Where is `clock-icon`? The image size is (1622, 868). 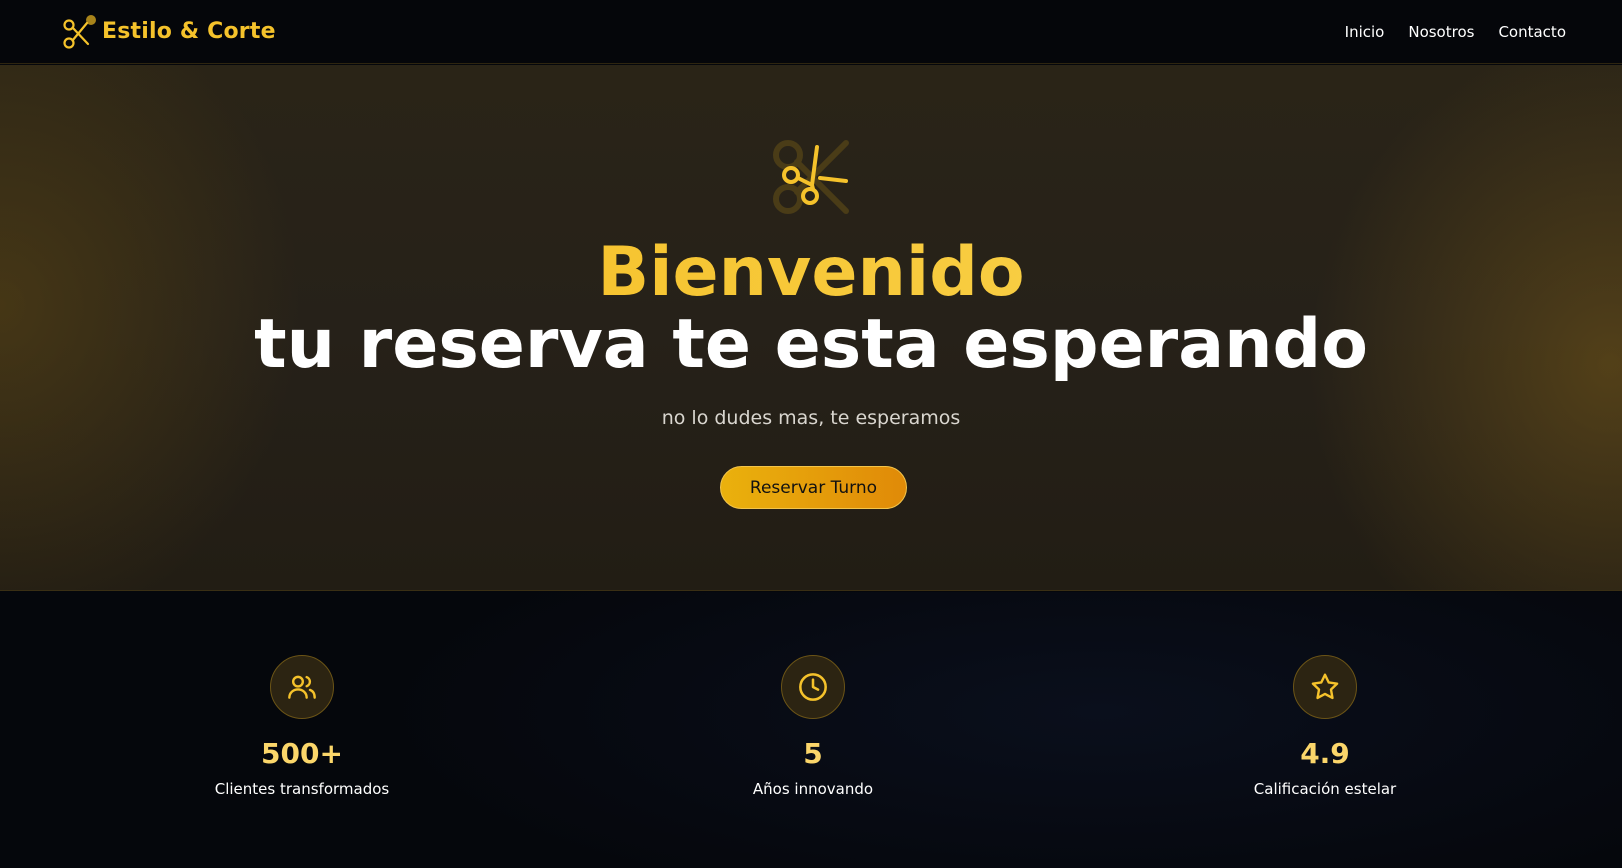
clock-icon is located at coordinates (813, 687).